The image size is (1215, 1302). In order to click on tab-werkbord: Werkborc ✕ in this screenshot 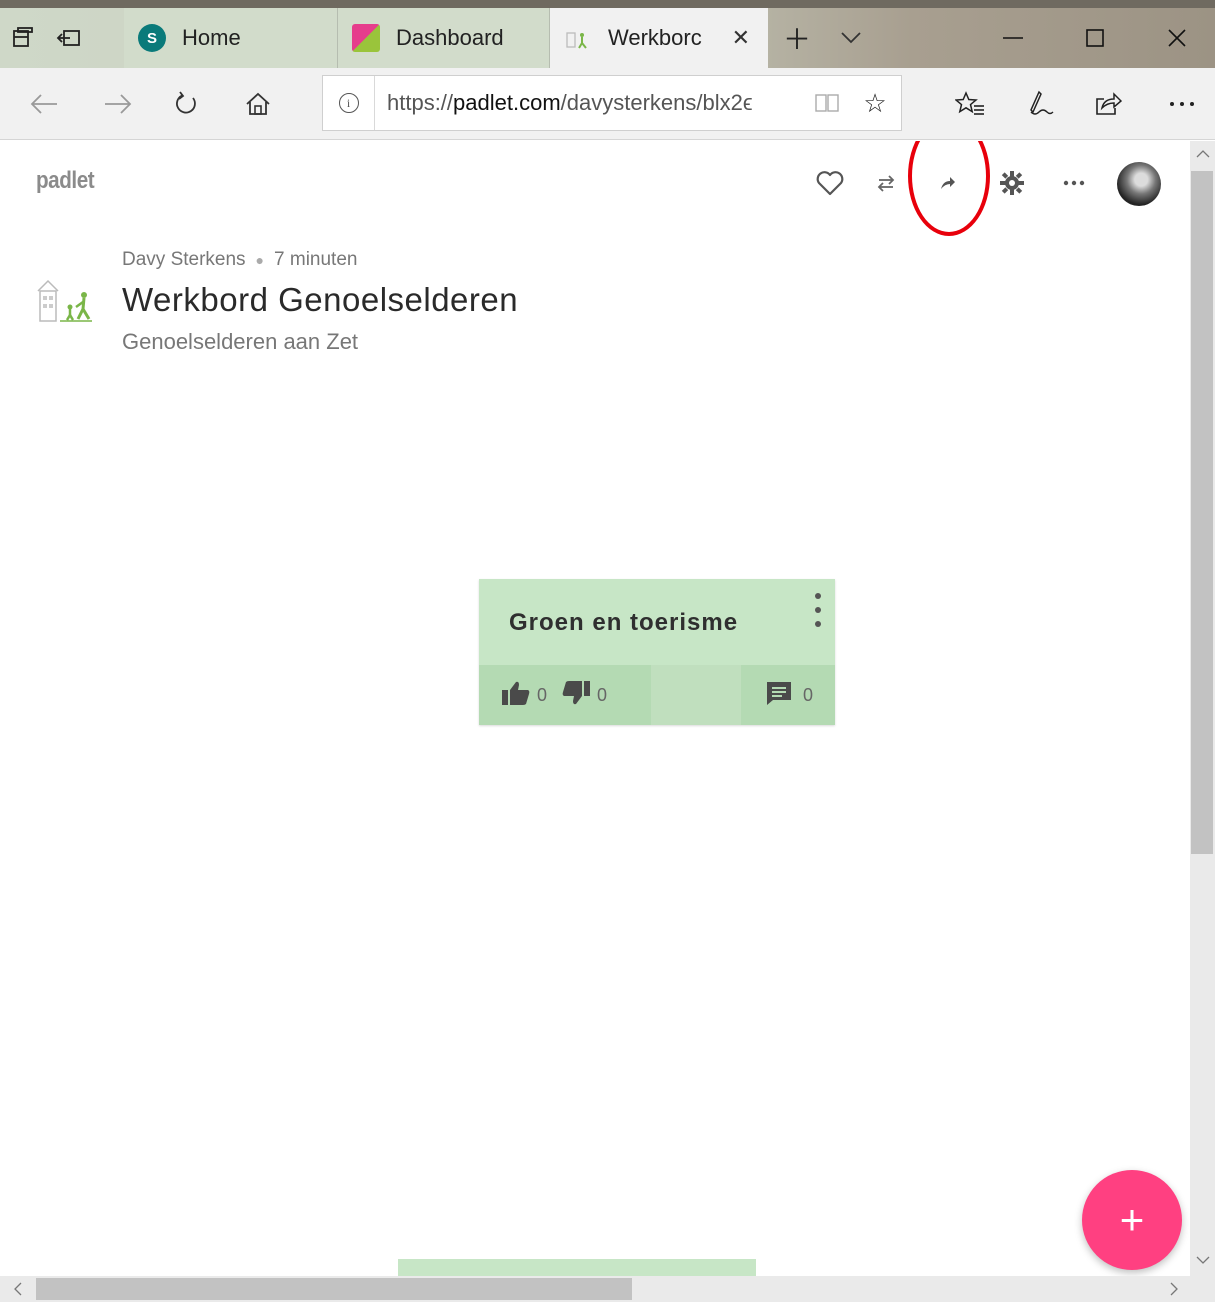, I will do `click(659, 38)`.